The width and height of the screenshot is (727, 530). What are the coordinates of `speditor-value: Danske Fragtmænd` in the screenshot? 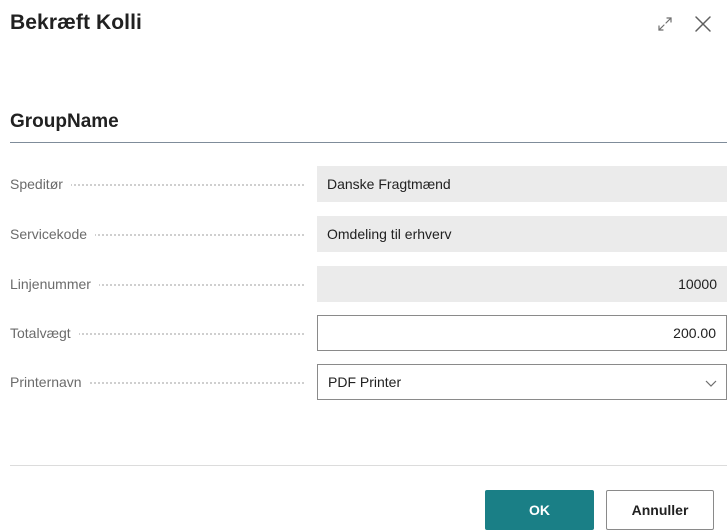 It's located at (522, 184).